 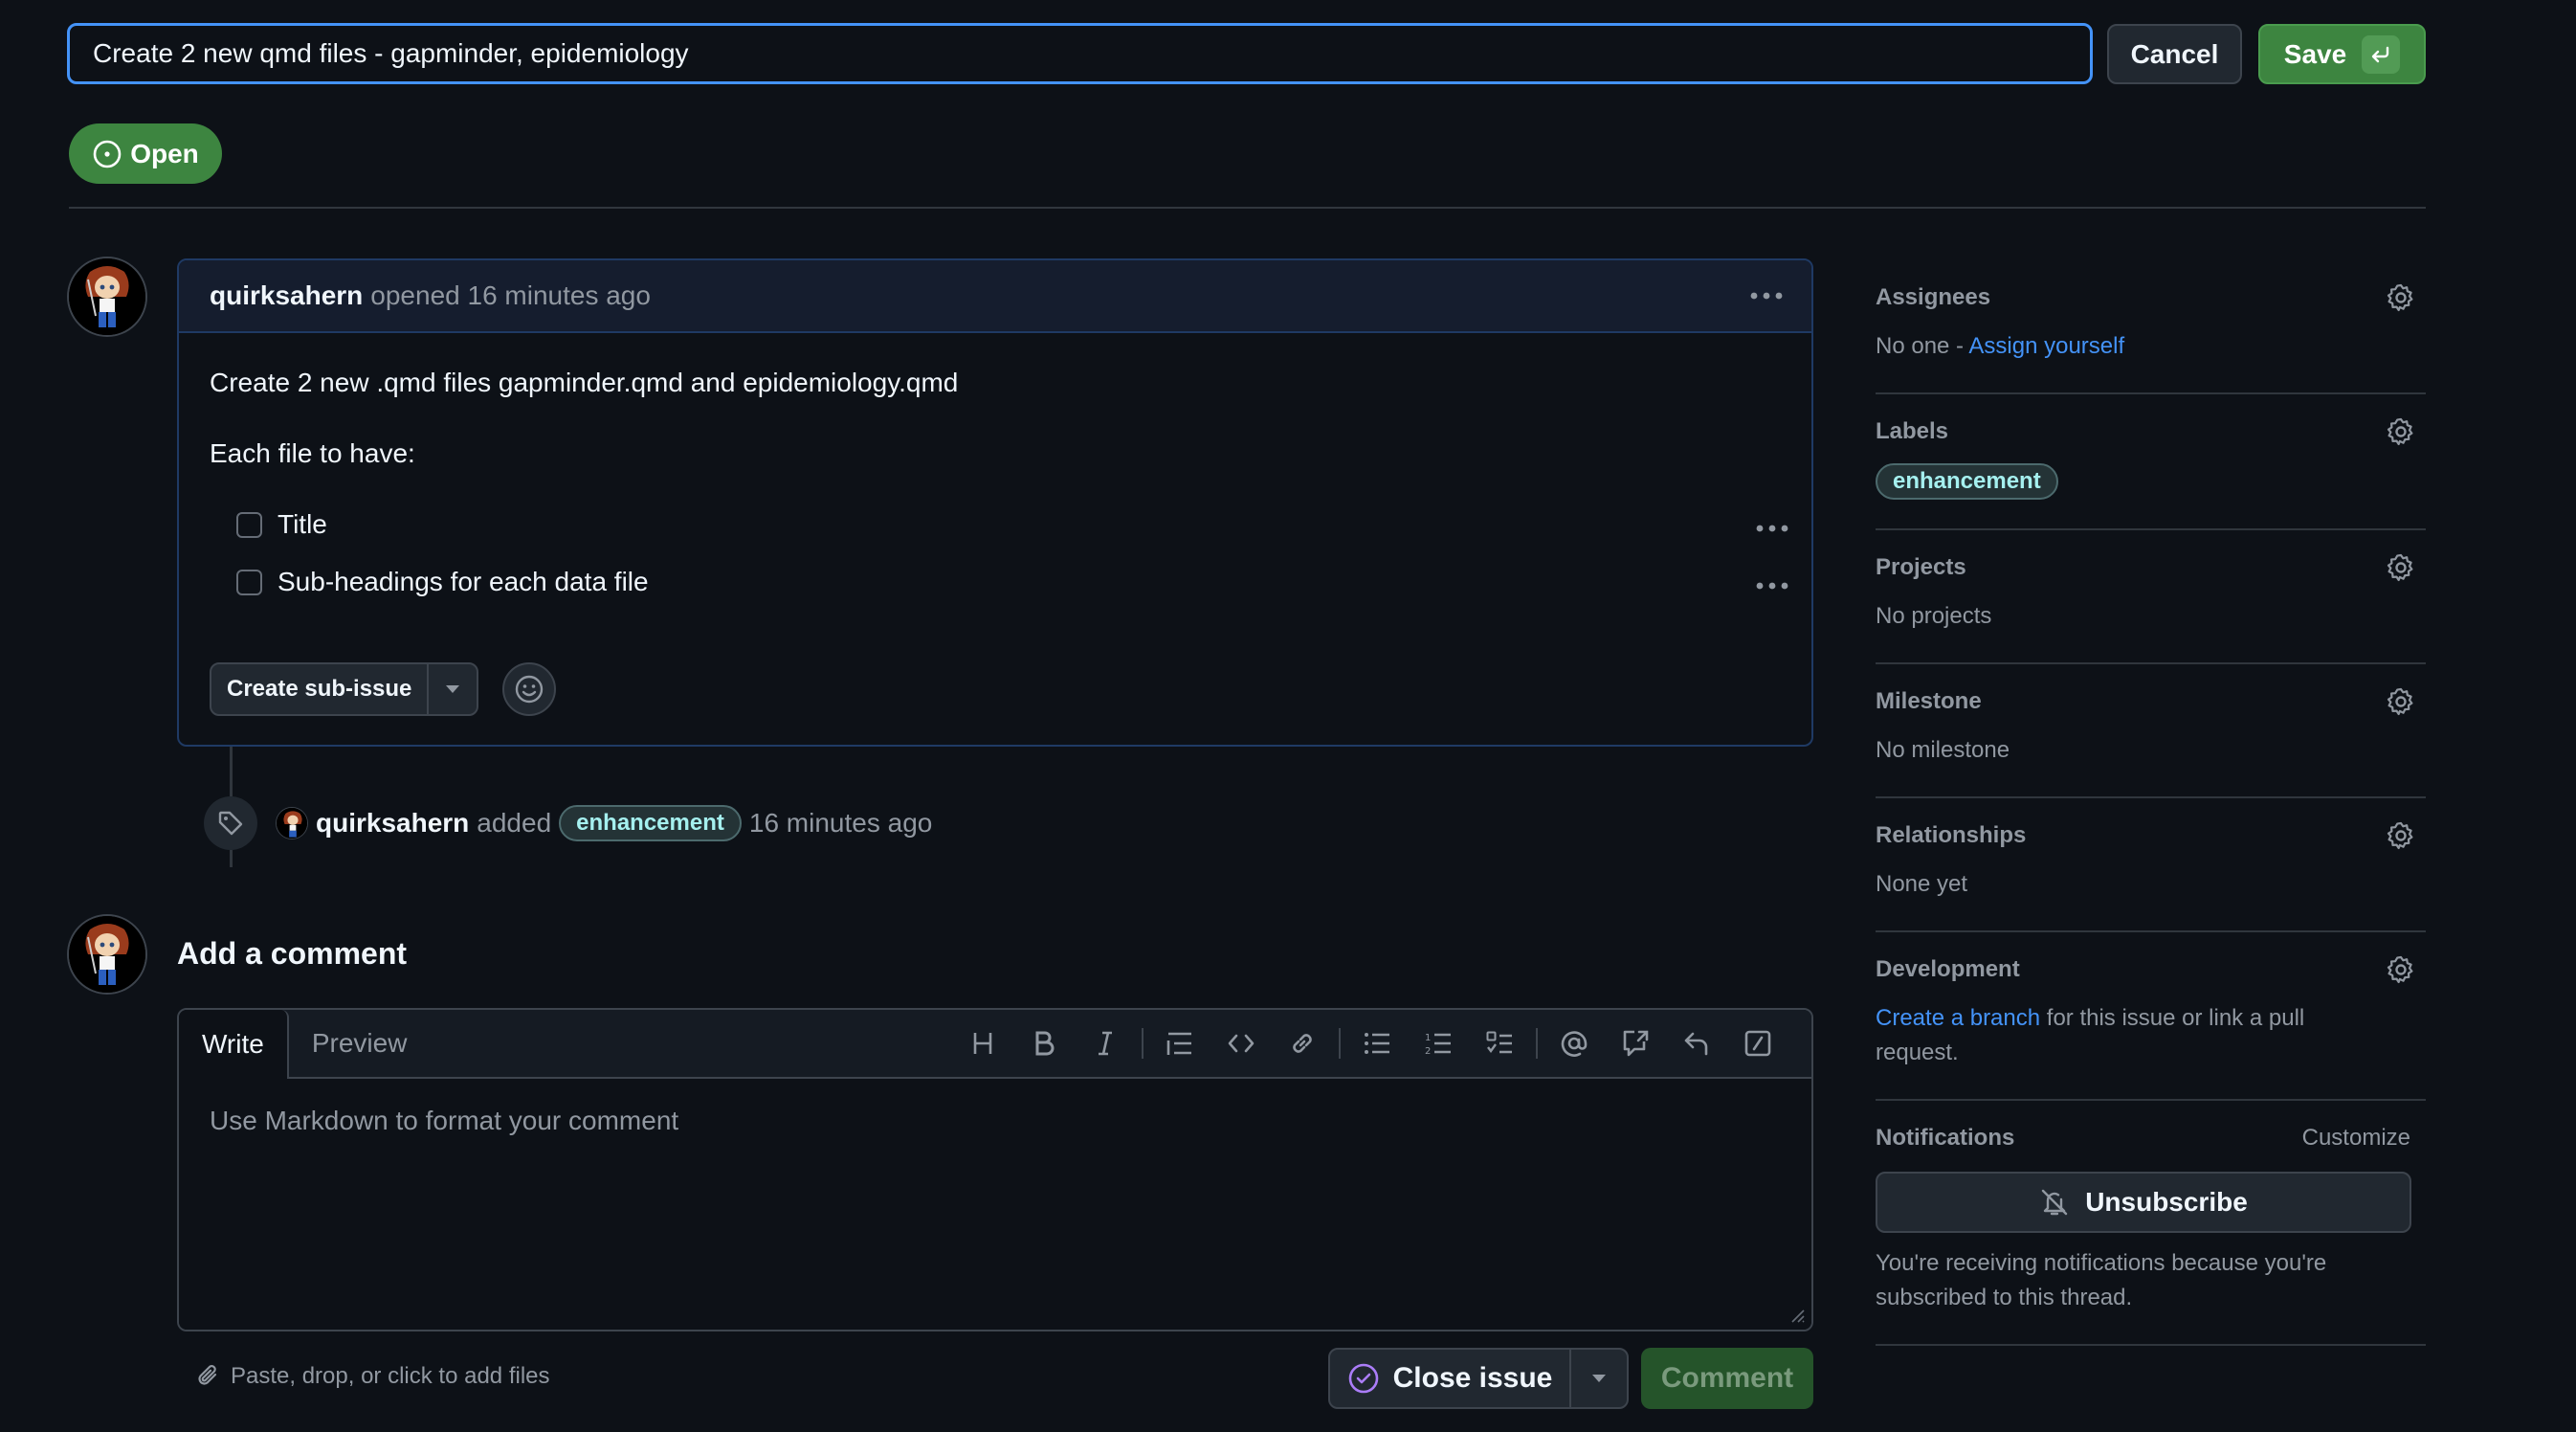 I want to click on issue-state-badge: Open, so click(x=145, y=153).